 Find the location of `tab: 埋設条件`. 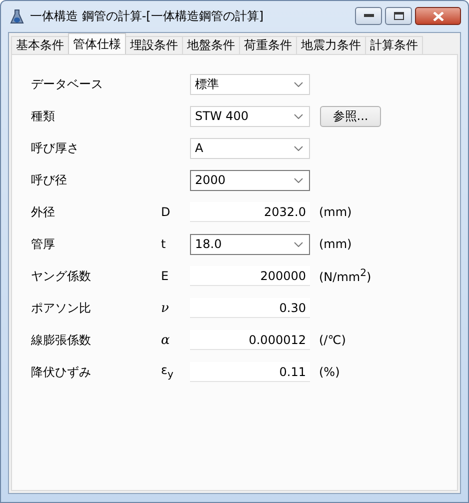

tab: 埋設条件 is located at coordinates (154, 45).